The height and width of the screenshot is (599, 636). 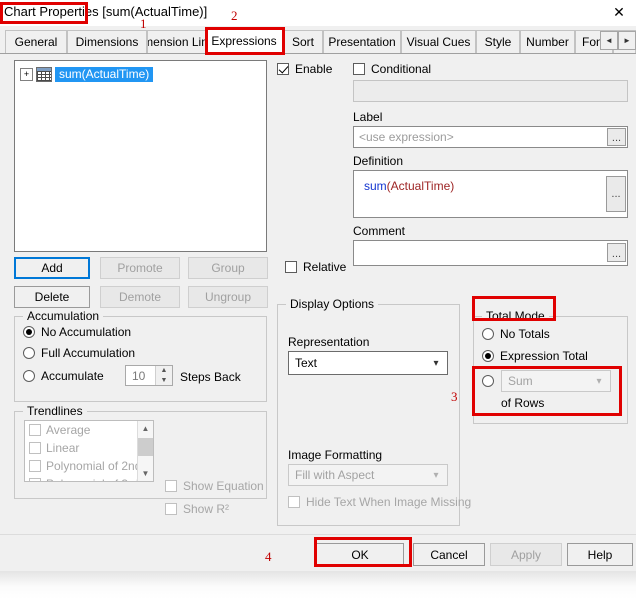 What do you see at coordinates (52, 268) in the screenshot?
I see `add-button: Add` at bounding box center [52, 268].